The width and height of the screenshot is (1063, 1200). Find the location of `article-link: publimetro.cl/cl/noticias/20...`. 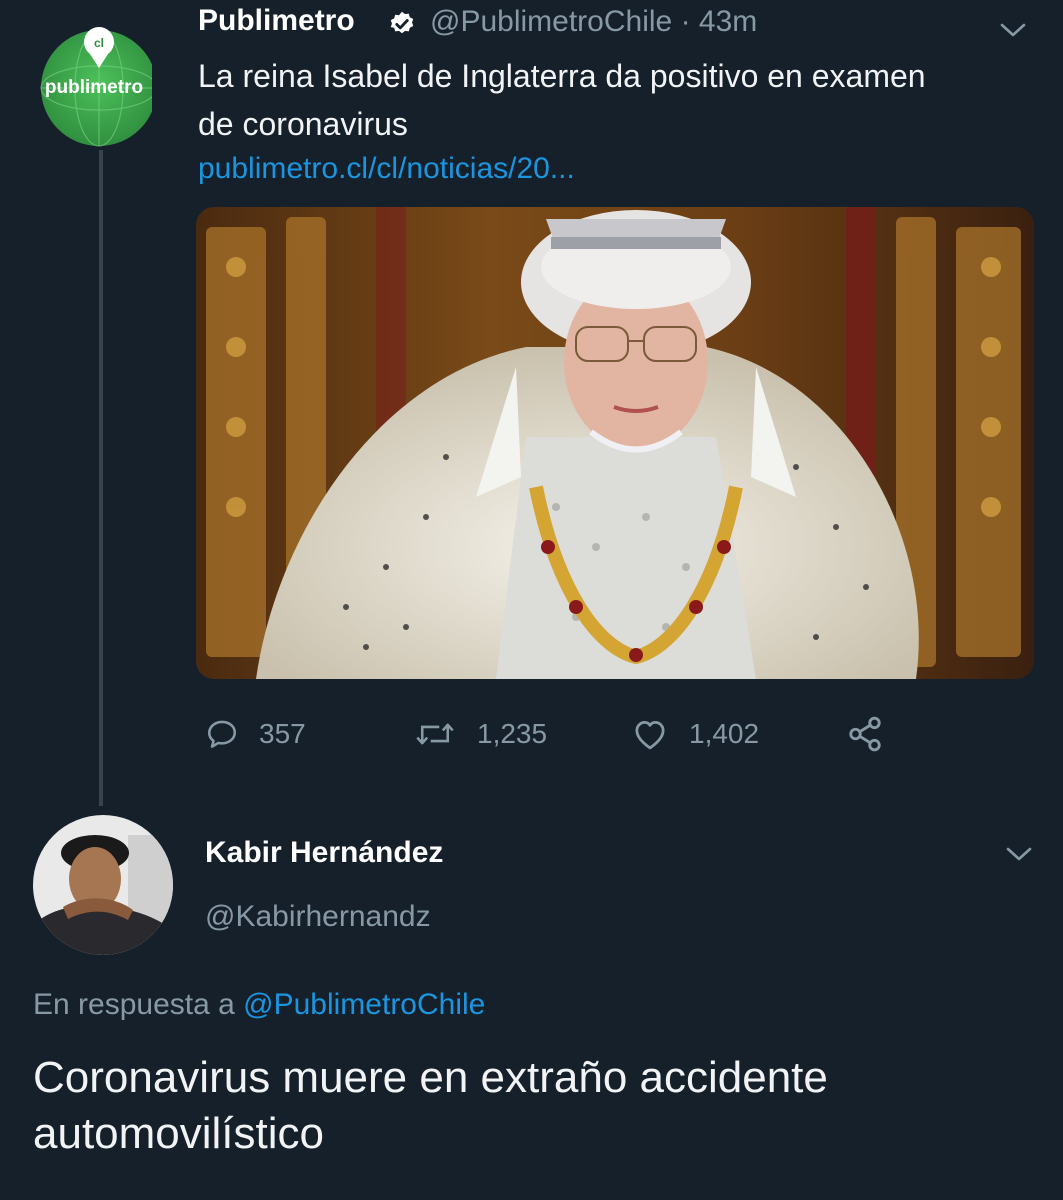

article-link: publimetro.cl/cl/noticias/20... is located at coordinates (386, 169).